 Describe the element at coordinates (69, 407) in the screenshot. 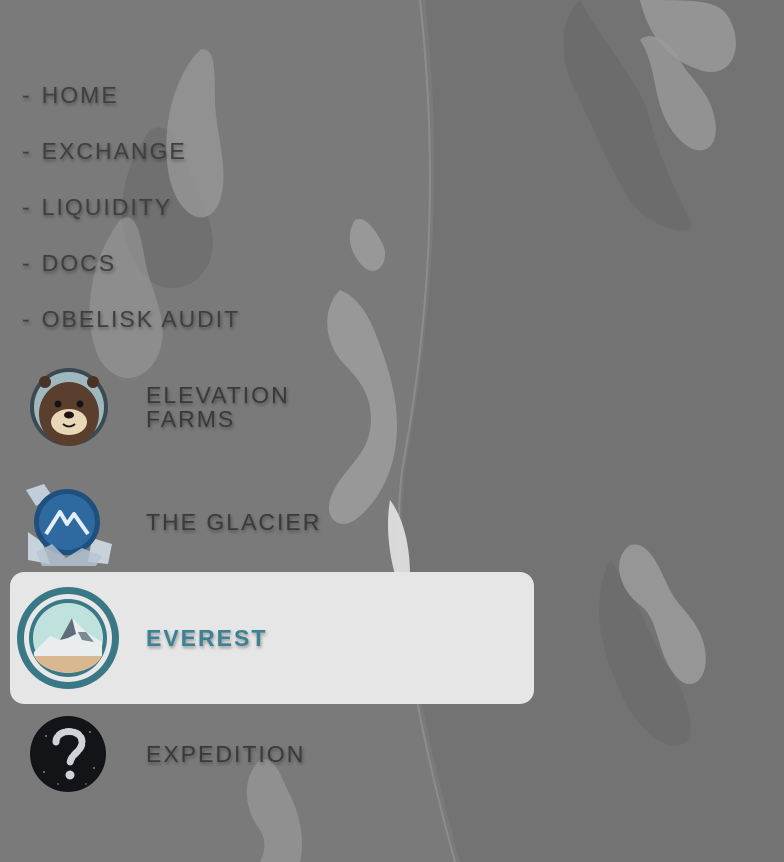

I see `otter-icon` at that location.